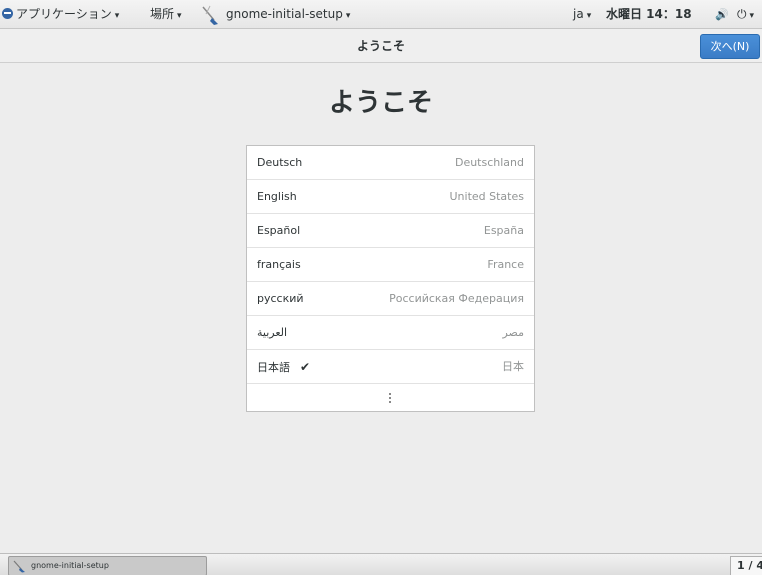 The height and width of the screenshot is (575, 762). What do you see at coordinates (513, 332) in the screenshot?
I see `language-region: مصر` at bounding box center [513, 332].